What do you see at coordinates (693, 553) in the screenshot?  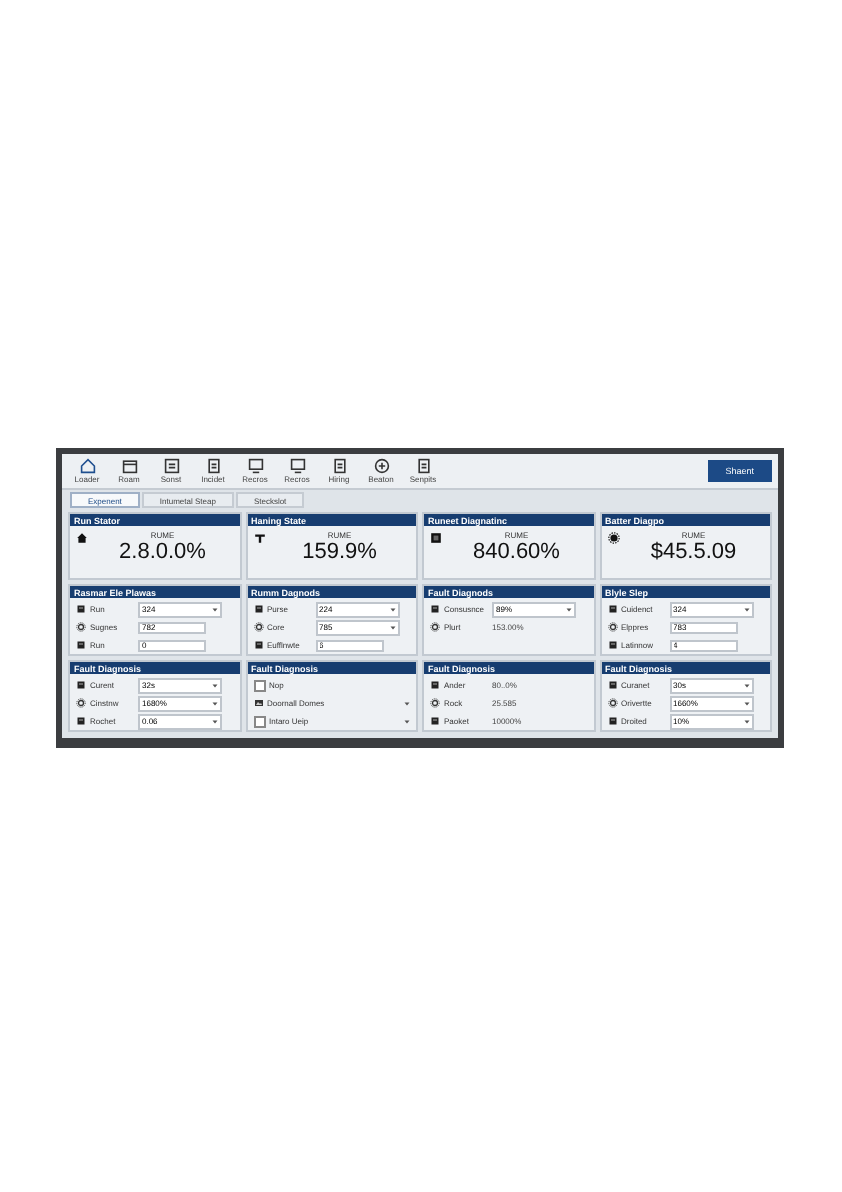 I see `stat-value: $45.5.09` at bounding box center [693, 553].